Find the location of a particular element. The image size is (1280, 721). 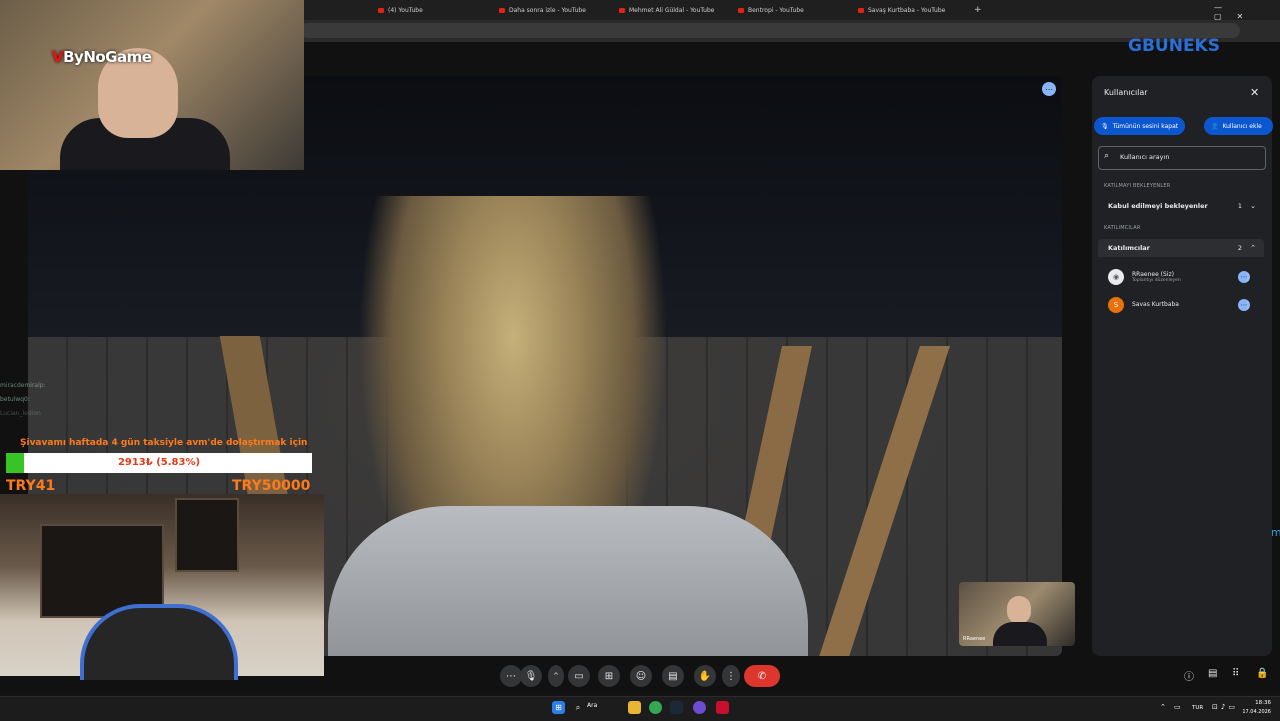

chat-line: betulwq0: is located at coordinates (15, 399).